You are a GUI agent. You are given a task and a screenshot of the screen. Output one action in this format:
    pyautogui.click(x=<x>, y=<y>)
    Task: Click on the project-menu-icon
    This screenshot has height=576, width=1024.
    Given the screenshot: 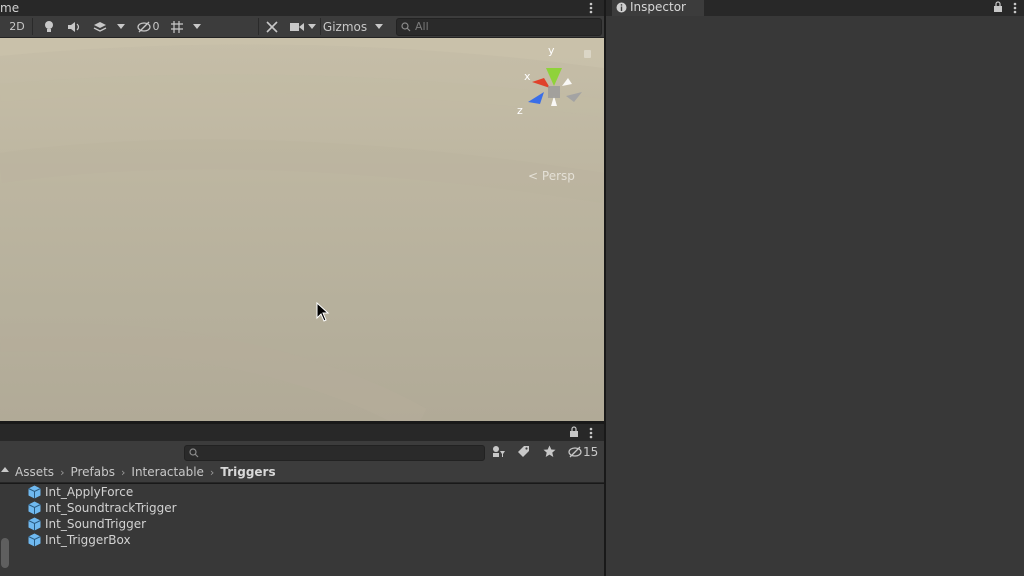 What is the action you would take?
    pyautogui.click(x=591, y=433)
    